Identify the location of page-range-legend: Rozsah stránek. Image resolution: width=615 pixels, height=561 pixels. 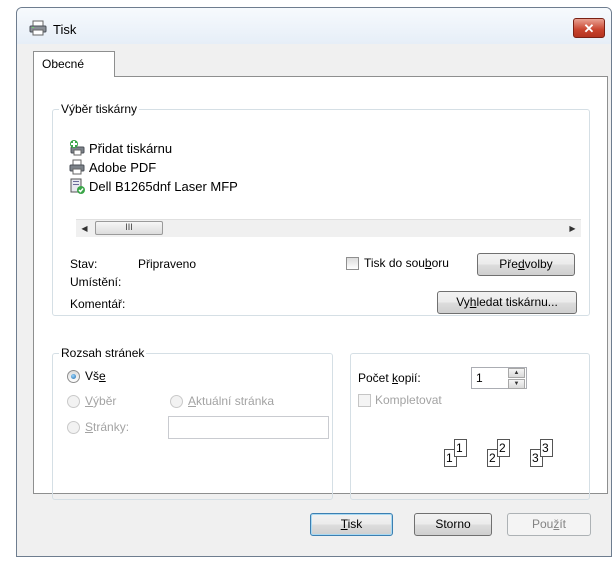
(103, 353).